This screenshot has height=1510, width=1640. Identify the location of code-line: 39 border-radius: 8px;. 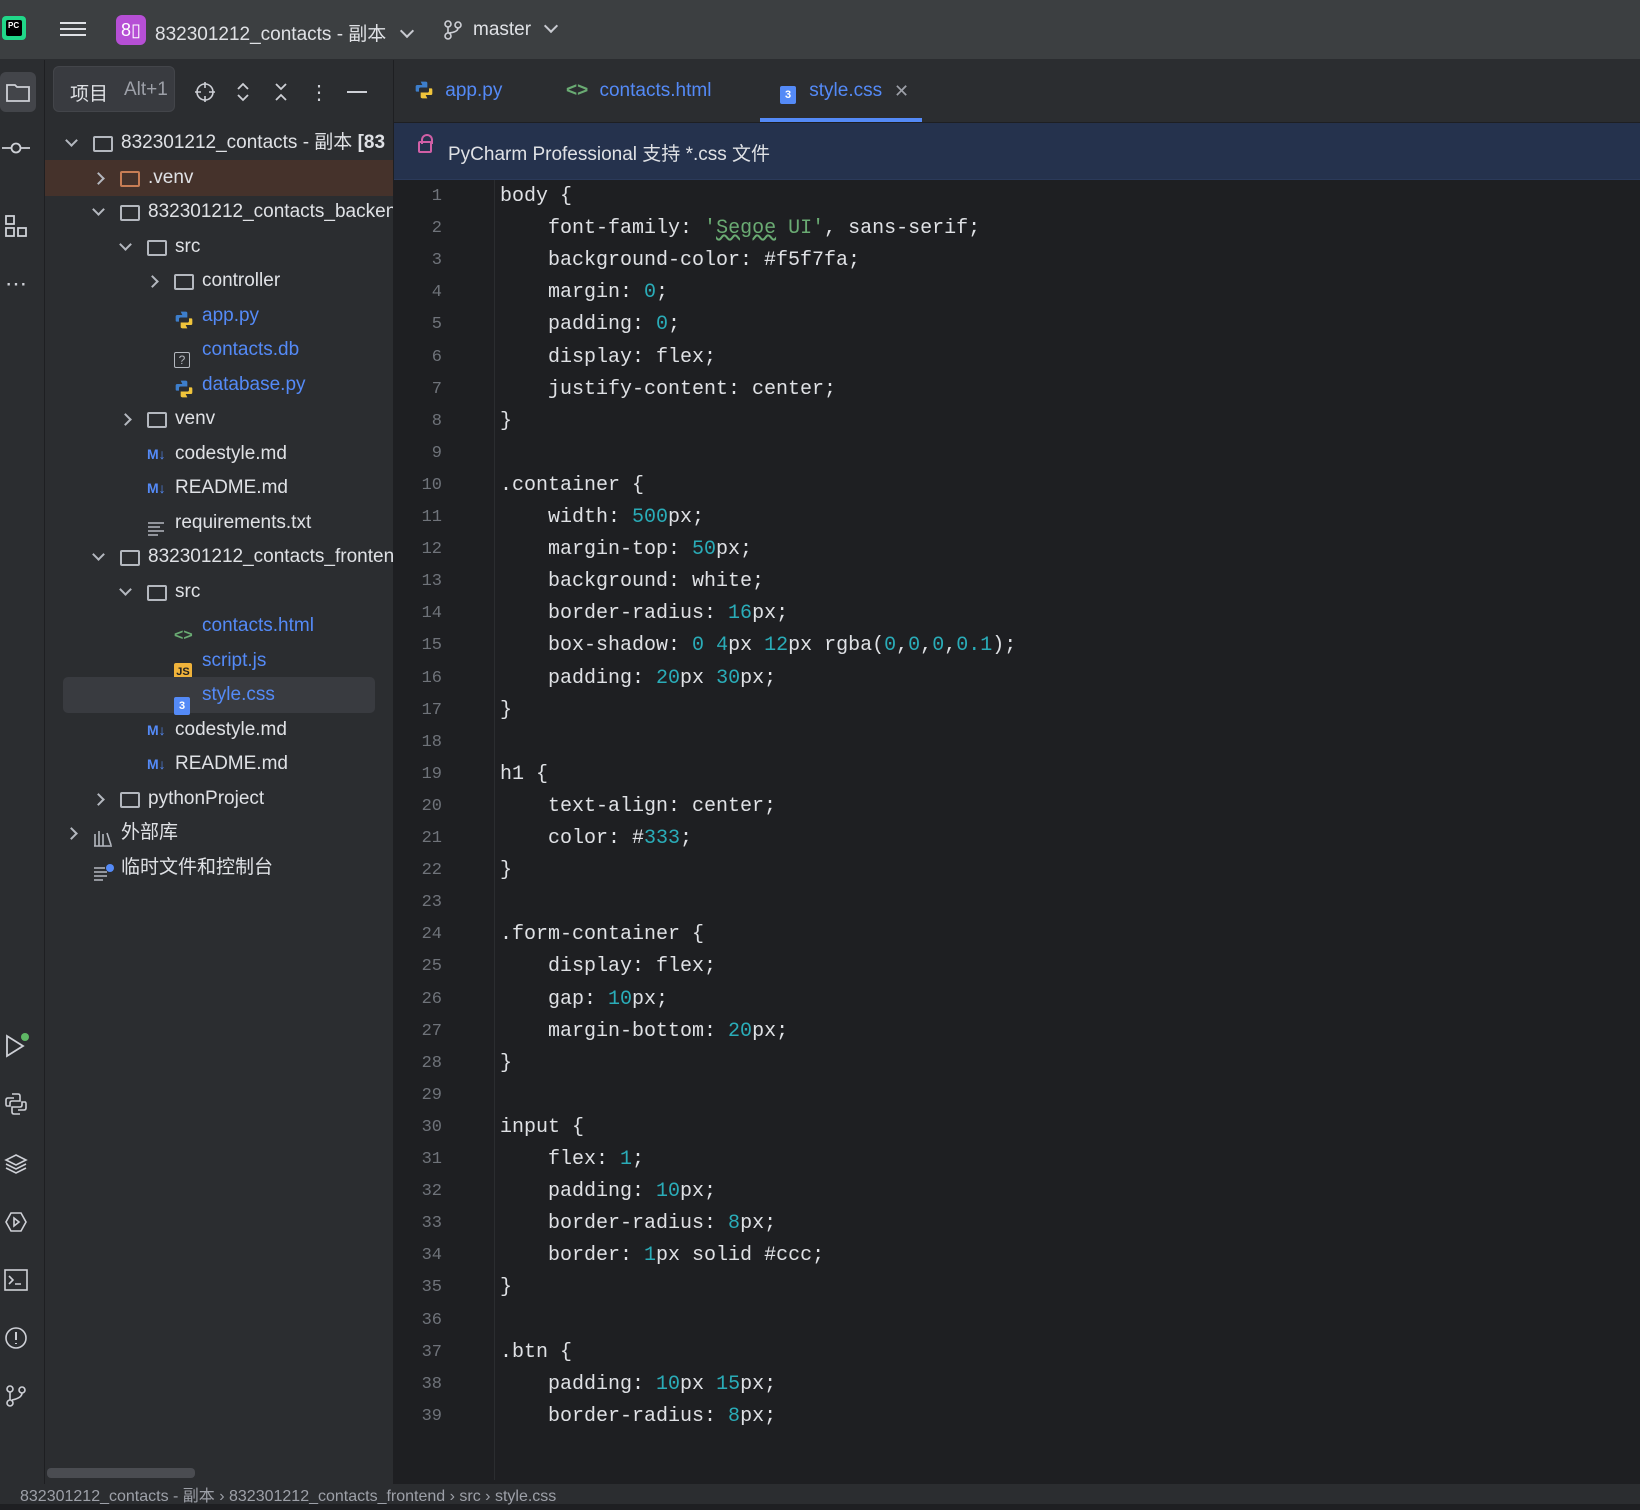
(1017, 1416).